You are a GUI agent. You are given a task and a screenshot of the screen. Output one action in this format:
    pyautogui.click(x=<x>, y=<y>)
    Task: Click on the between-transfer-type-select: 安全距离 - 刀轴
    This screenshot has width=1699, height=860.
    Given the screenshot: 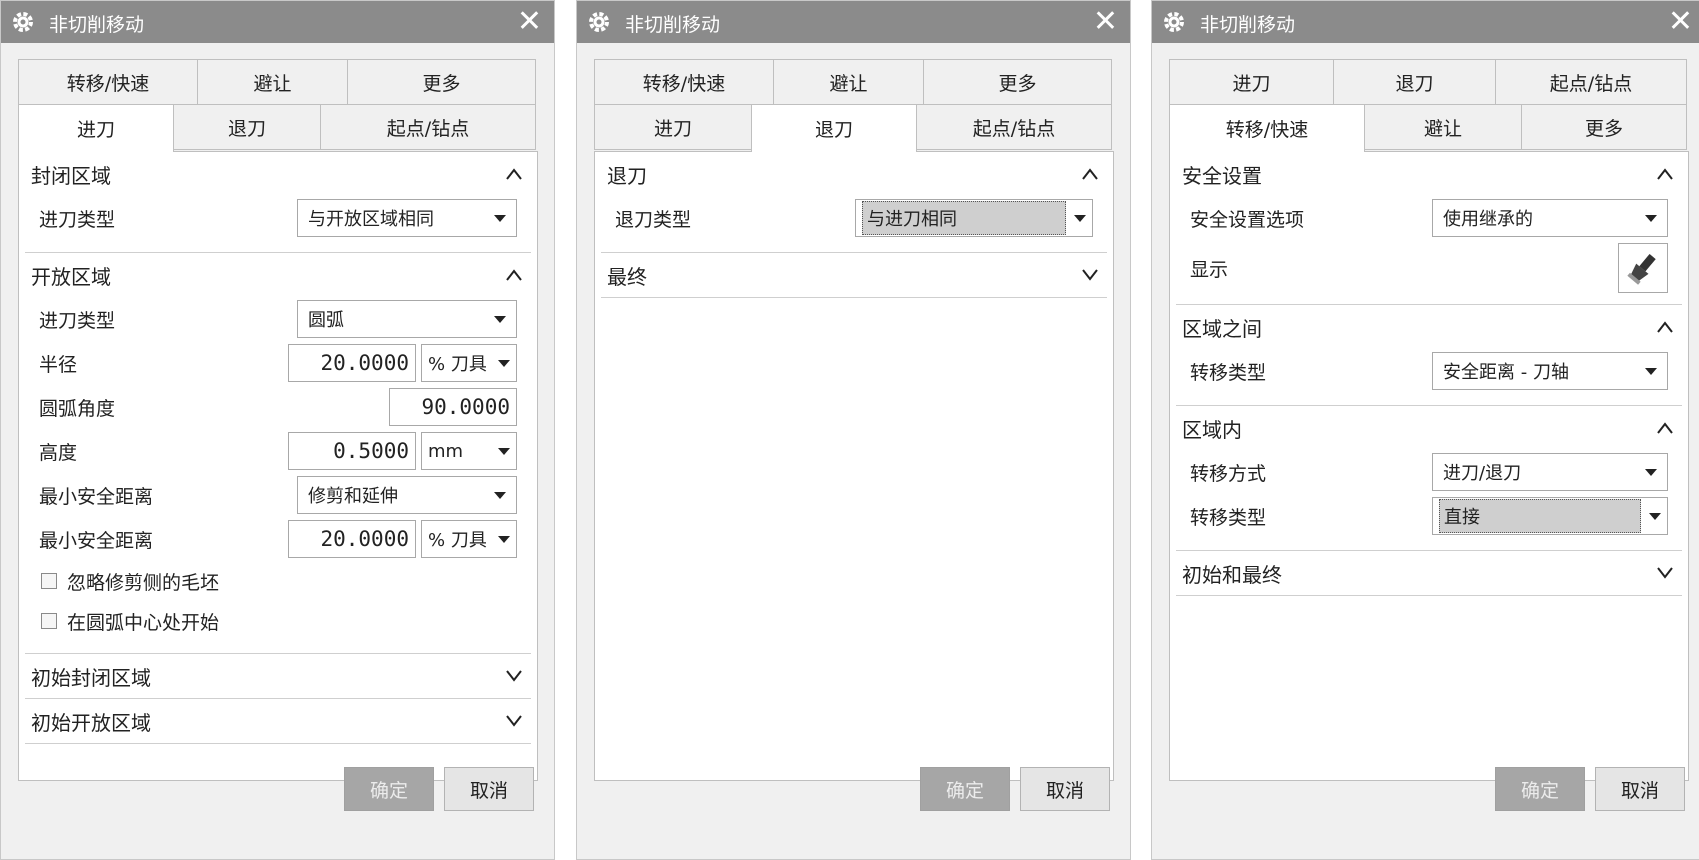 What is the action you would take?
    pyautogui.click(x=1550, y=371)
    